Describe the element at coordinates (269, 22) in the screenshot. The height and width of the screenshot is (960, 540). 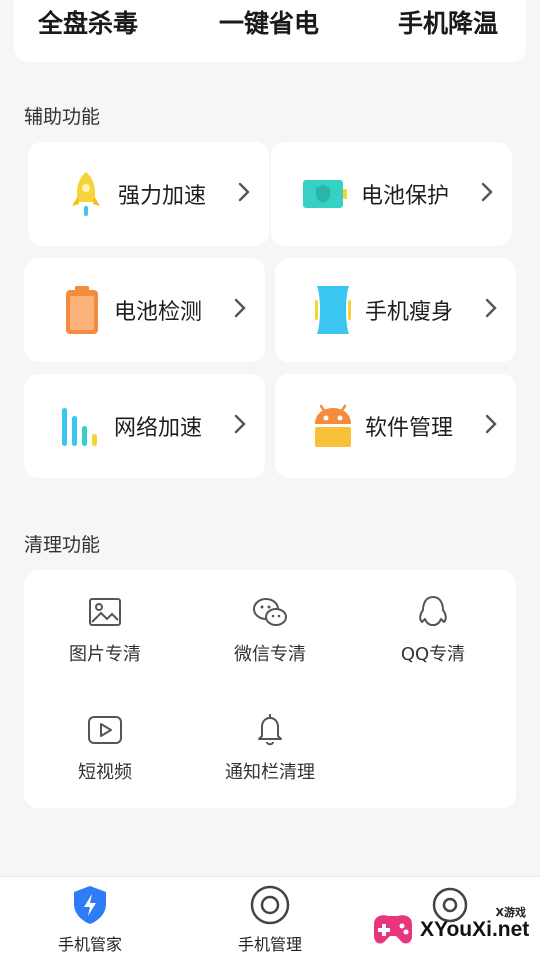
I see `quick-power-save: 一键省电` at that location.